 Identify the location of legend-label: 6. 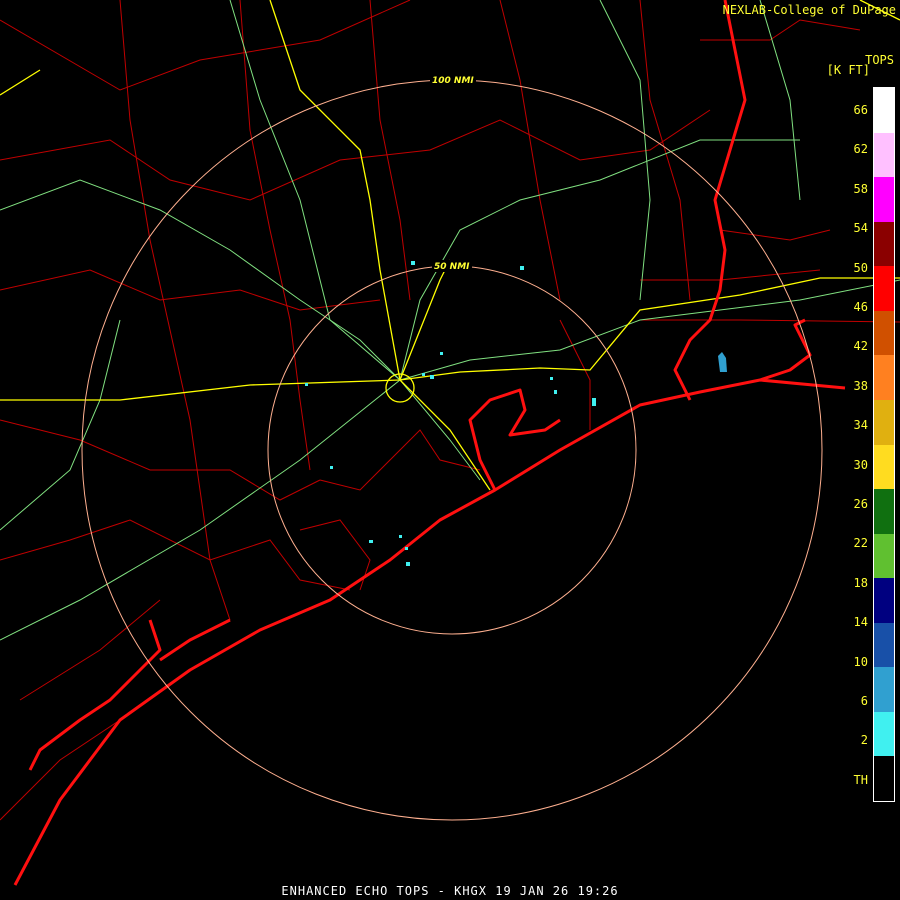
(864, 701).